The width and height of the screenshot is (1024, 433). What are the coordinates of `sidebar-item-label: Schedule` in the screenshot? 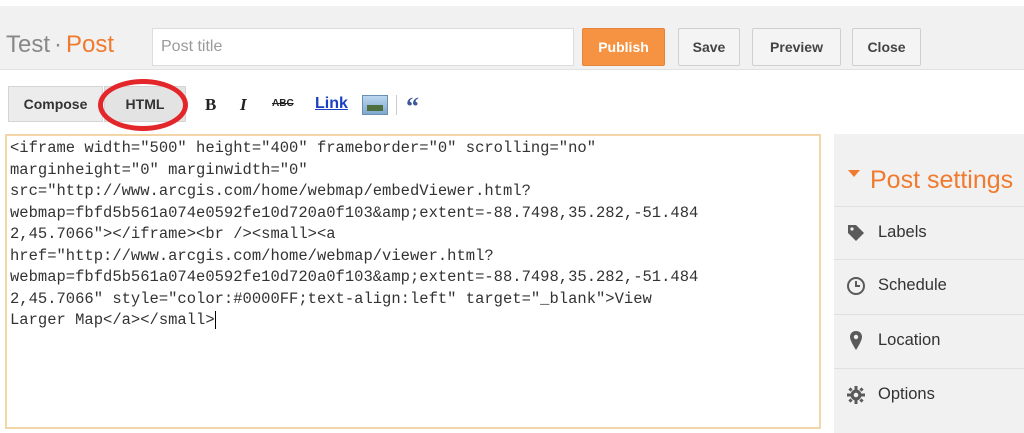 It's located at (912, 285).